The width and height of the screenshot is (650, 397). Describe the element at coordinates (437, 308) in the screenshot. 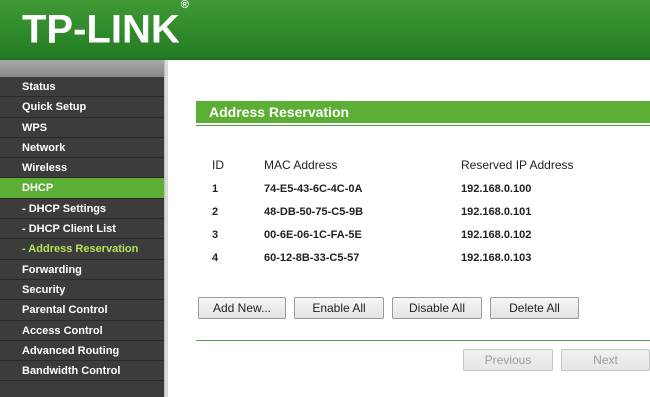

I see `disable-all-button: Disable All` at that location.